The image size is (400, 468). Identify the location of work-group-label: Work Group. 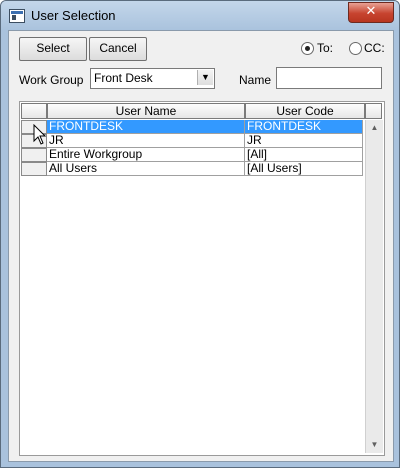
(51, 80).